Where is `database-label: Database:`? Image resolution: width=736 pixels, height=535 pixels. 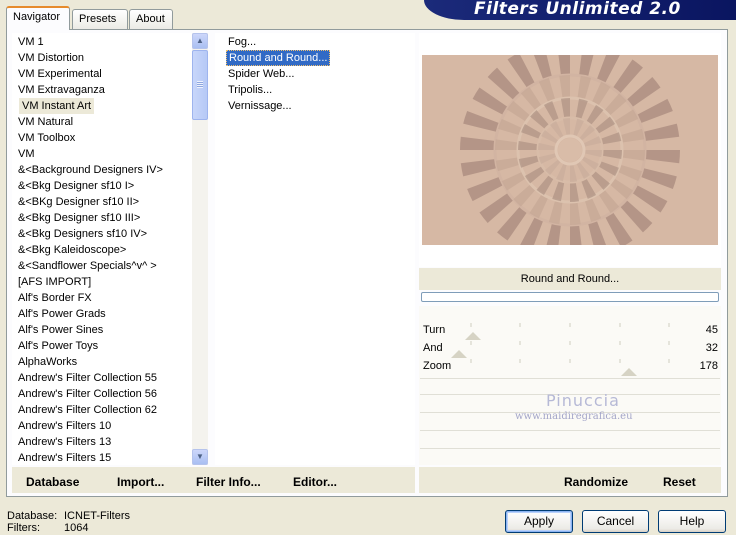
database-label: Database: is located at coordinates (32, 516).